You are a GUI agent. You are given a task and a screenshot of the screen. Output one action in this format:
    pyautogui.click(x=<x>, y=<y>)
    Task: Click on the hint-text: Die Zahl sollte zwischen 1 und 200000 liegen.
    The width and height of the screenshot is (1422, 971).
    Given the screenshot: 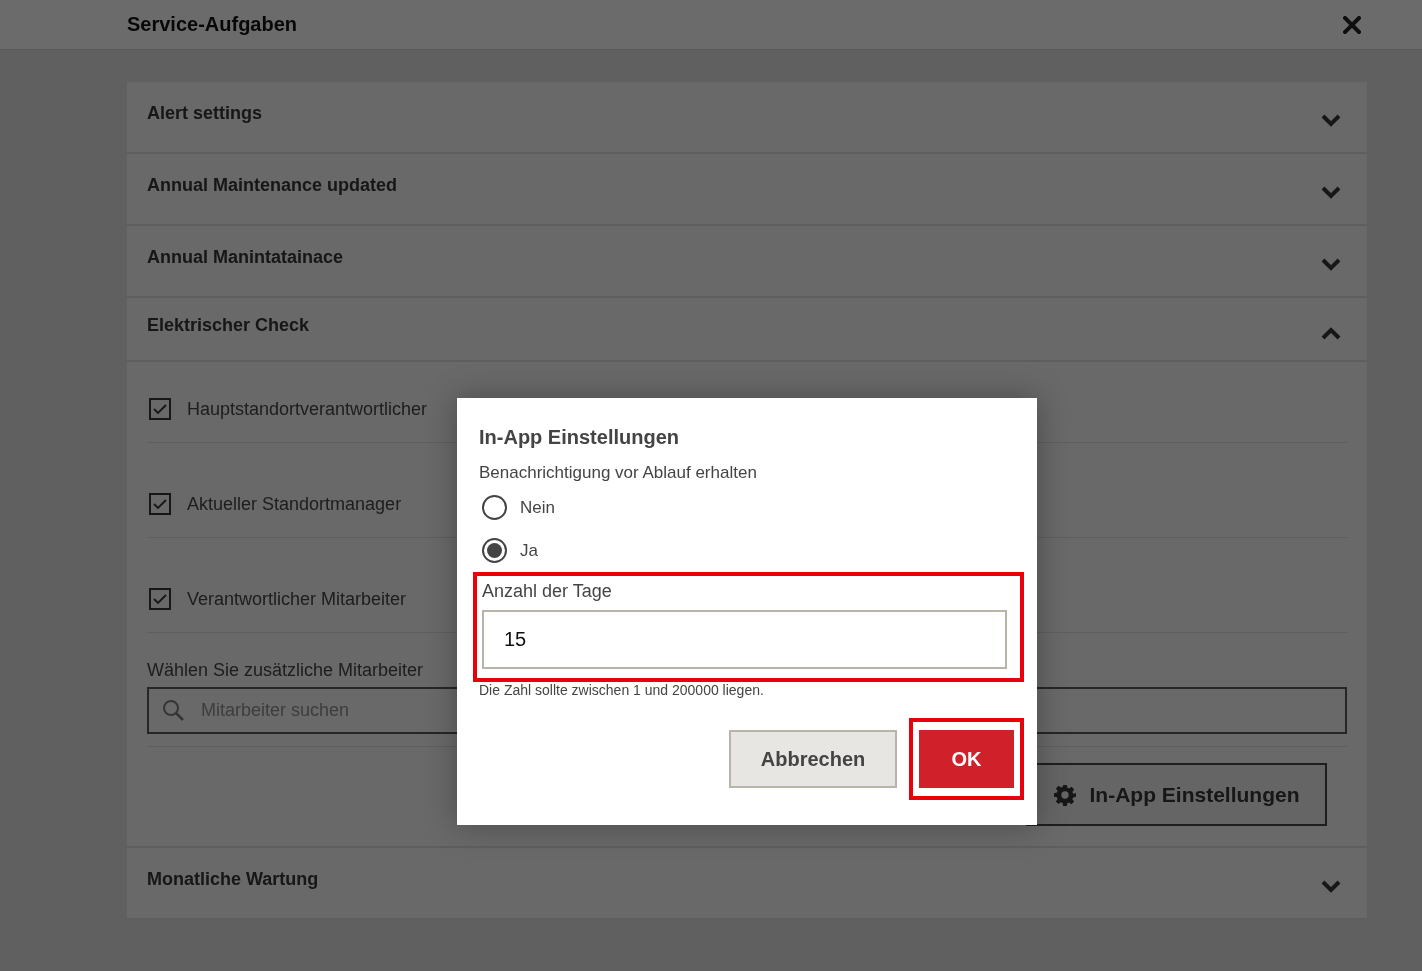 What is the action you would take?
    pyautogui.click(x=622, y=690)
    